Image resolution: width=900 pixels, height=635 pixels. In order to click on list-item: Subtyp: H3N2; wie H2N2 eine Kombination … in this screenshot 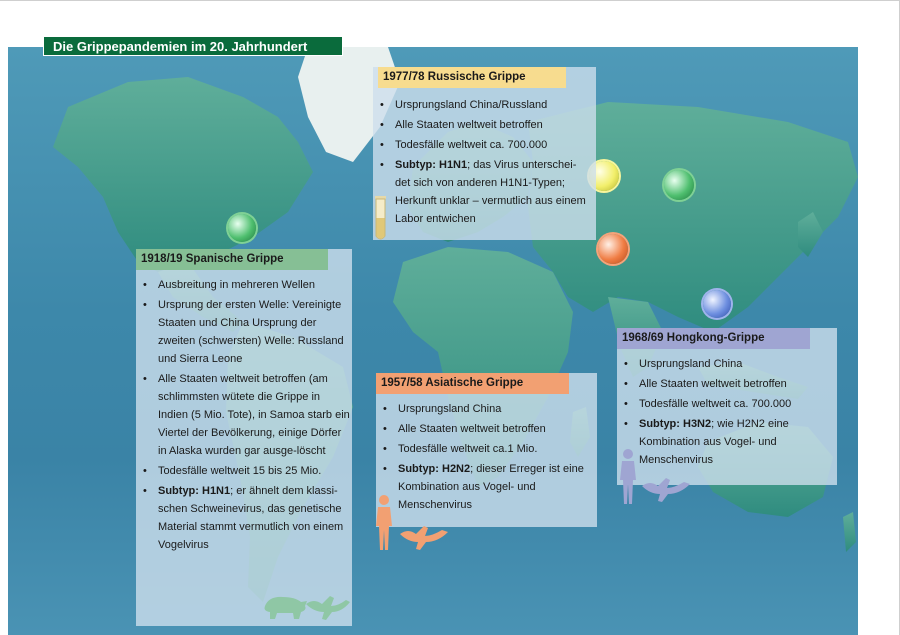, I will do `click(726, 442)`.